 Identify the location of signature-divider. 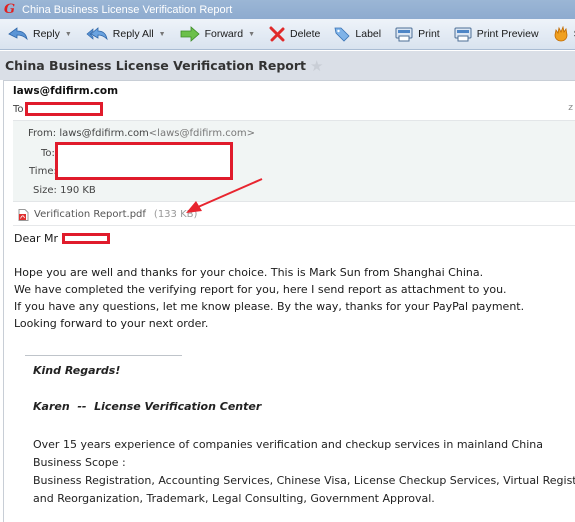
(103, 355).